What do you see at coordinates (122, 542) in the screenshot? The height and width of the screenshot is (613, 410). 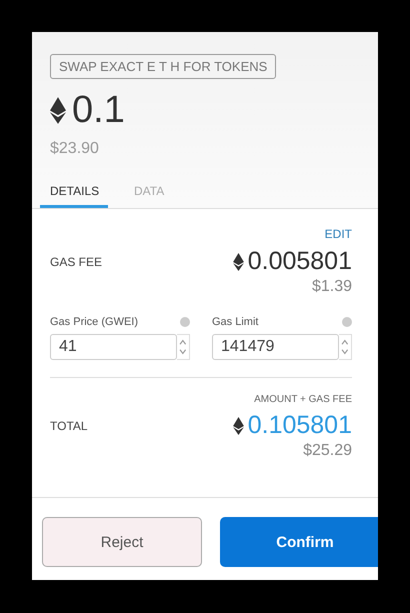 I see `reject-button: Reject` at bounding box center [122, 542].